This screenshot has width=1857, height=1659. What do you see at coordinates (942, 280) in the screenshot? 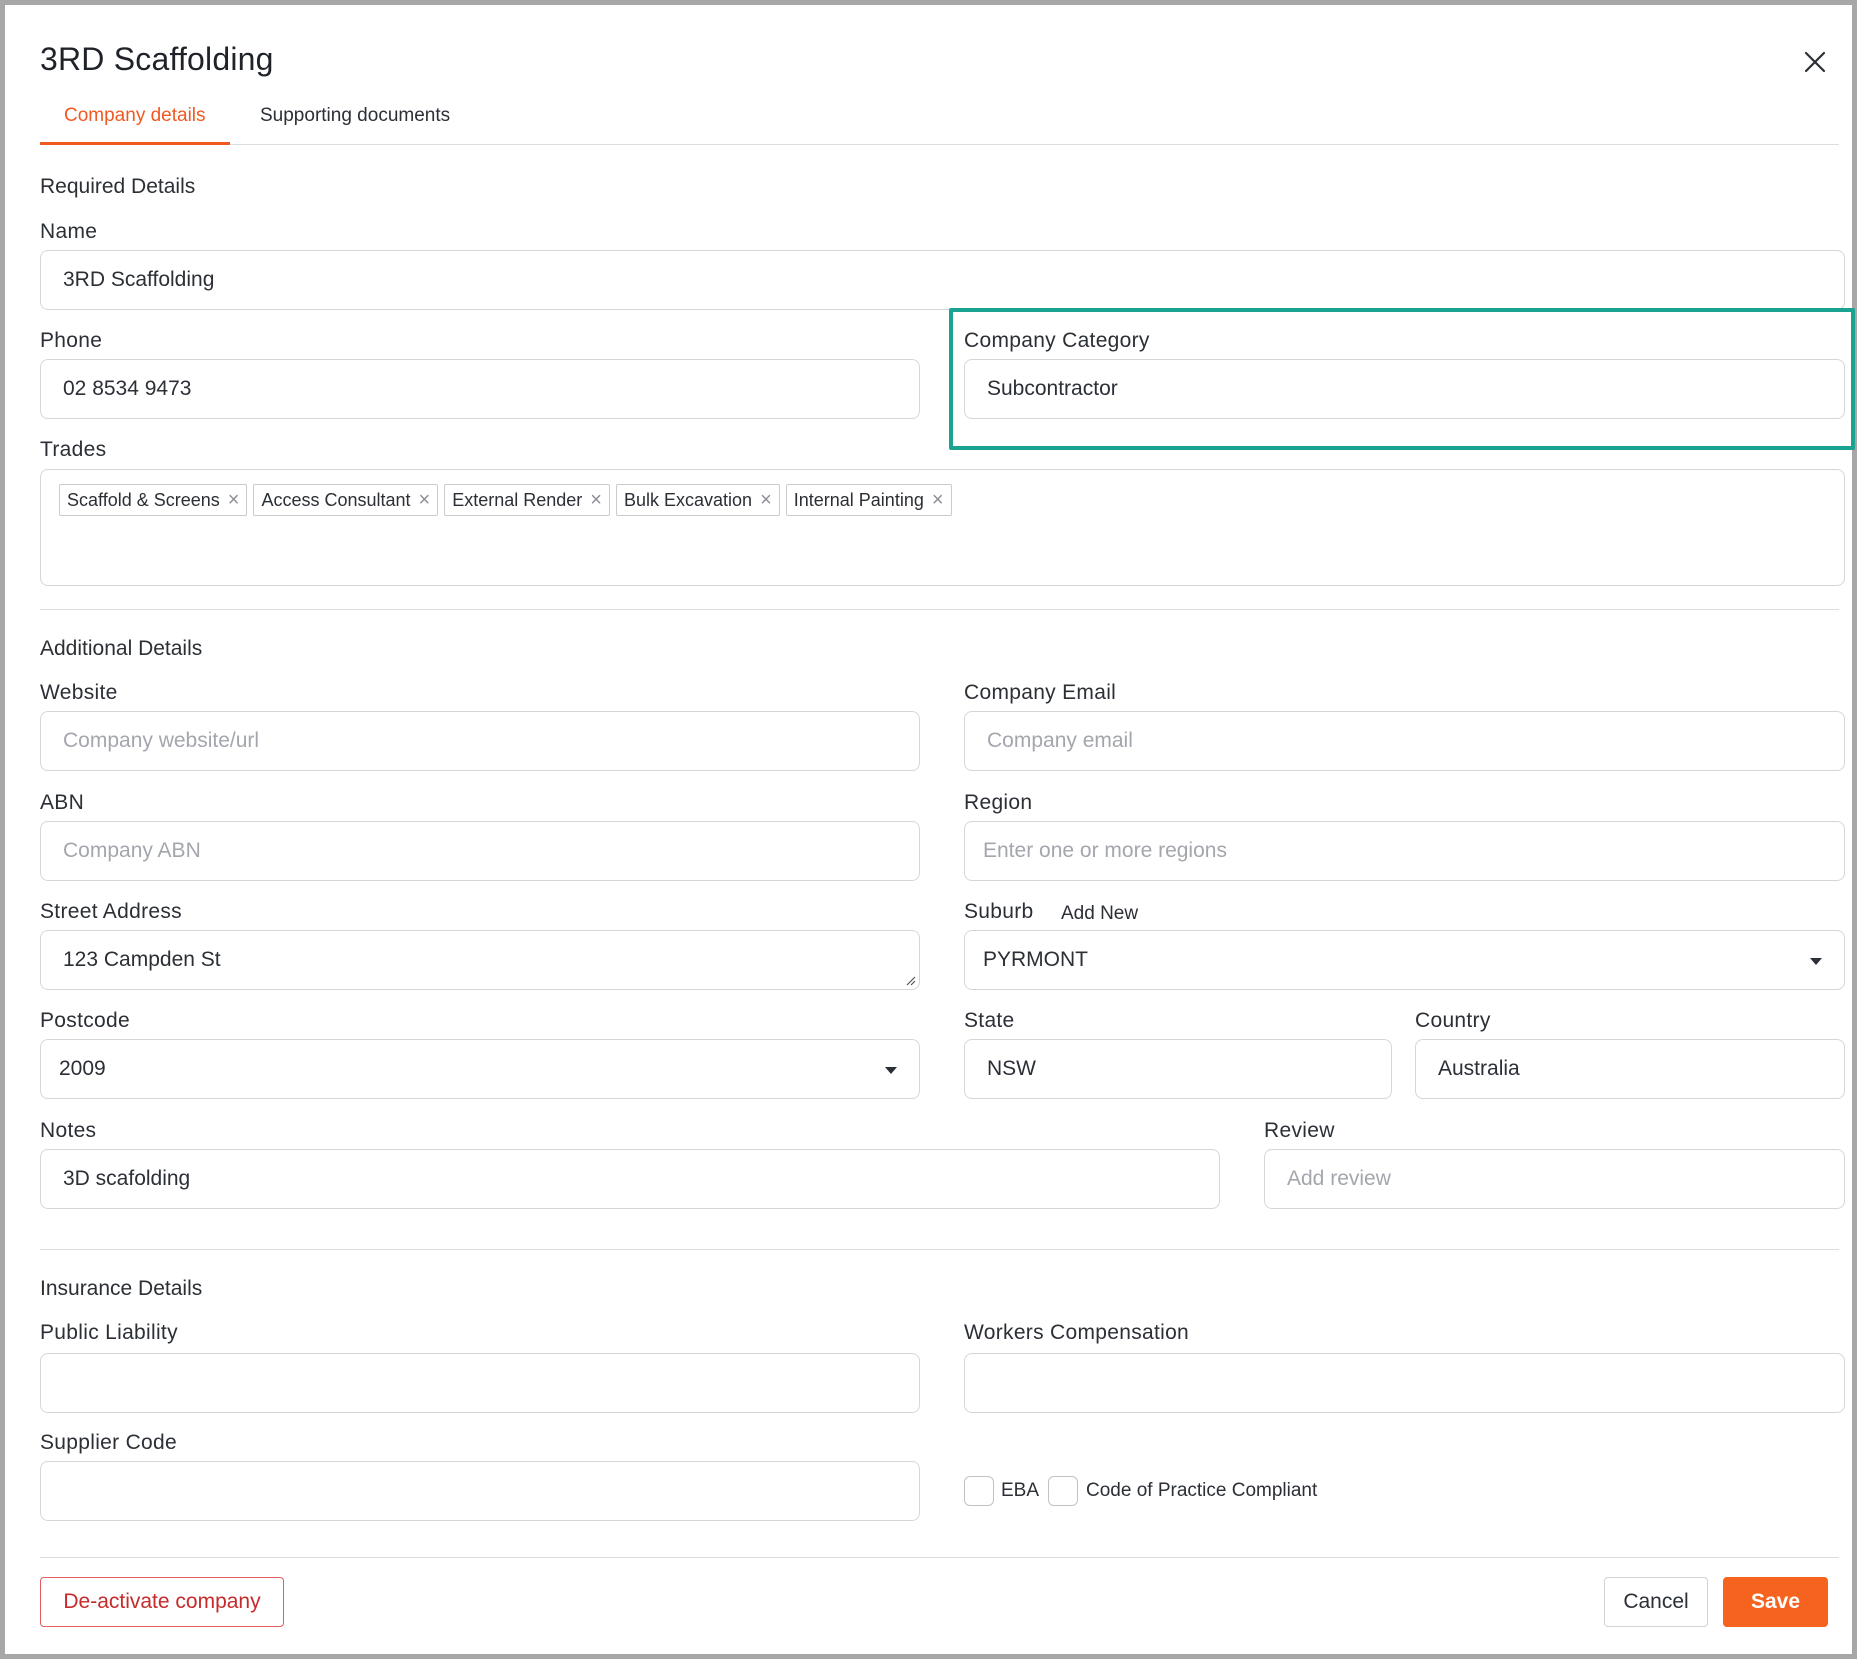
I see `name-input: 3RD Scaffolding` at bounding box center [942, 280].